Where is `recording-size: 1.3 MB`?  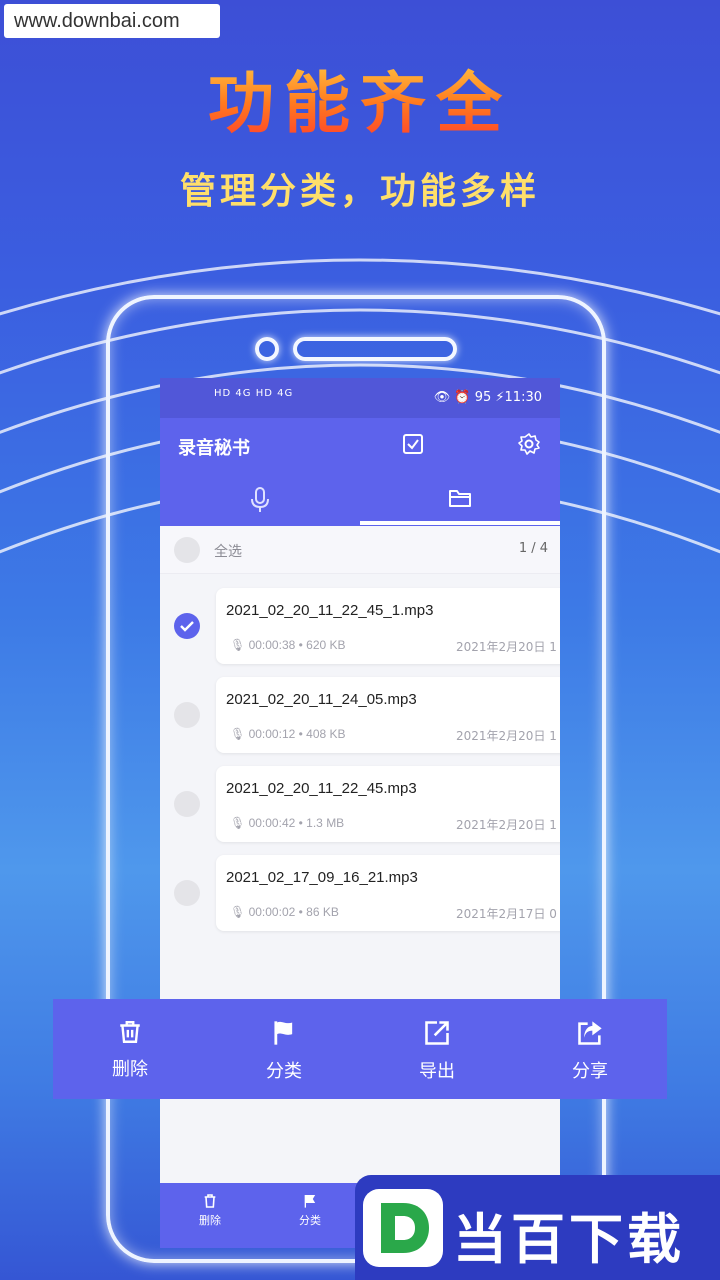 recording-size: 1.3 MB is located at coordinates (325, 823).